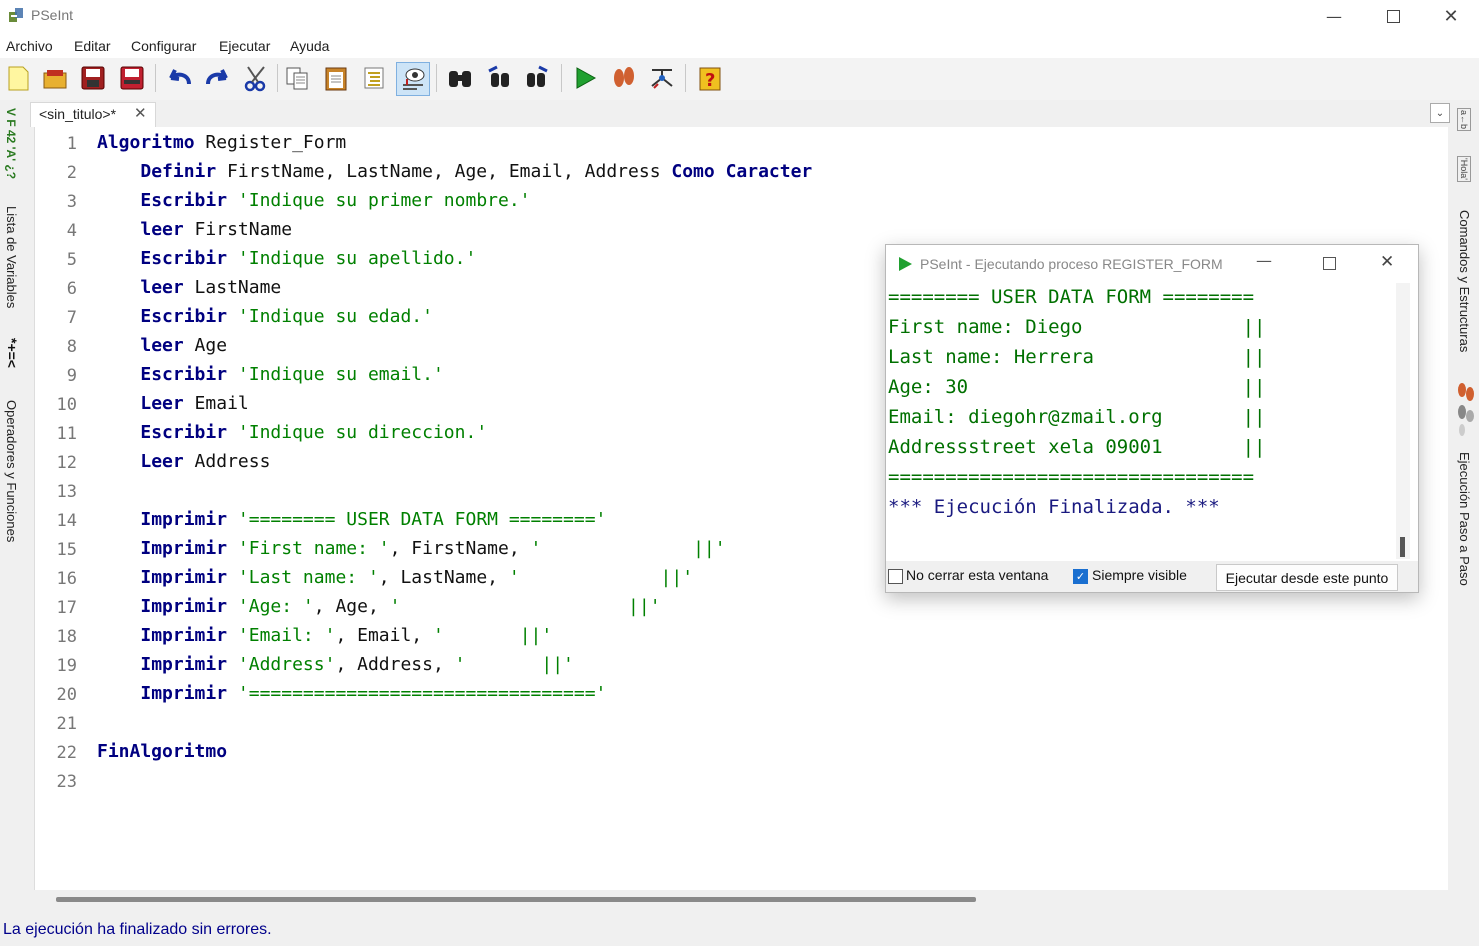 This screenshot has height=946, width=1479. Describe the element at coordinates (1464, 281) in the screenshot. I see `tab-comandos-y-estructuras: Comandos y Estructuras` at that location.